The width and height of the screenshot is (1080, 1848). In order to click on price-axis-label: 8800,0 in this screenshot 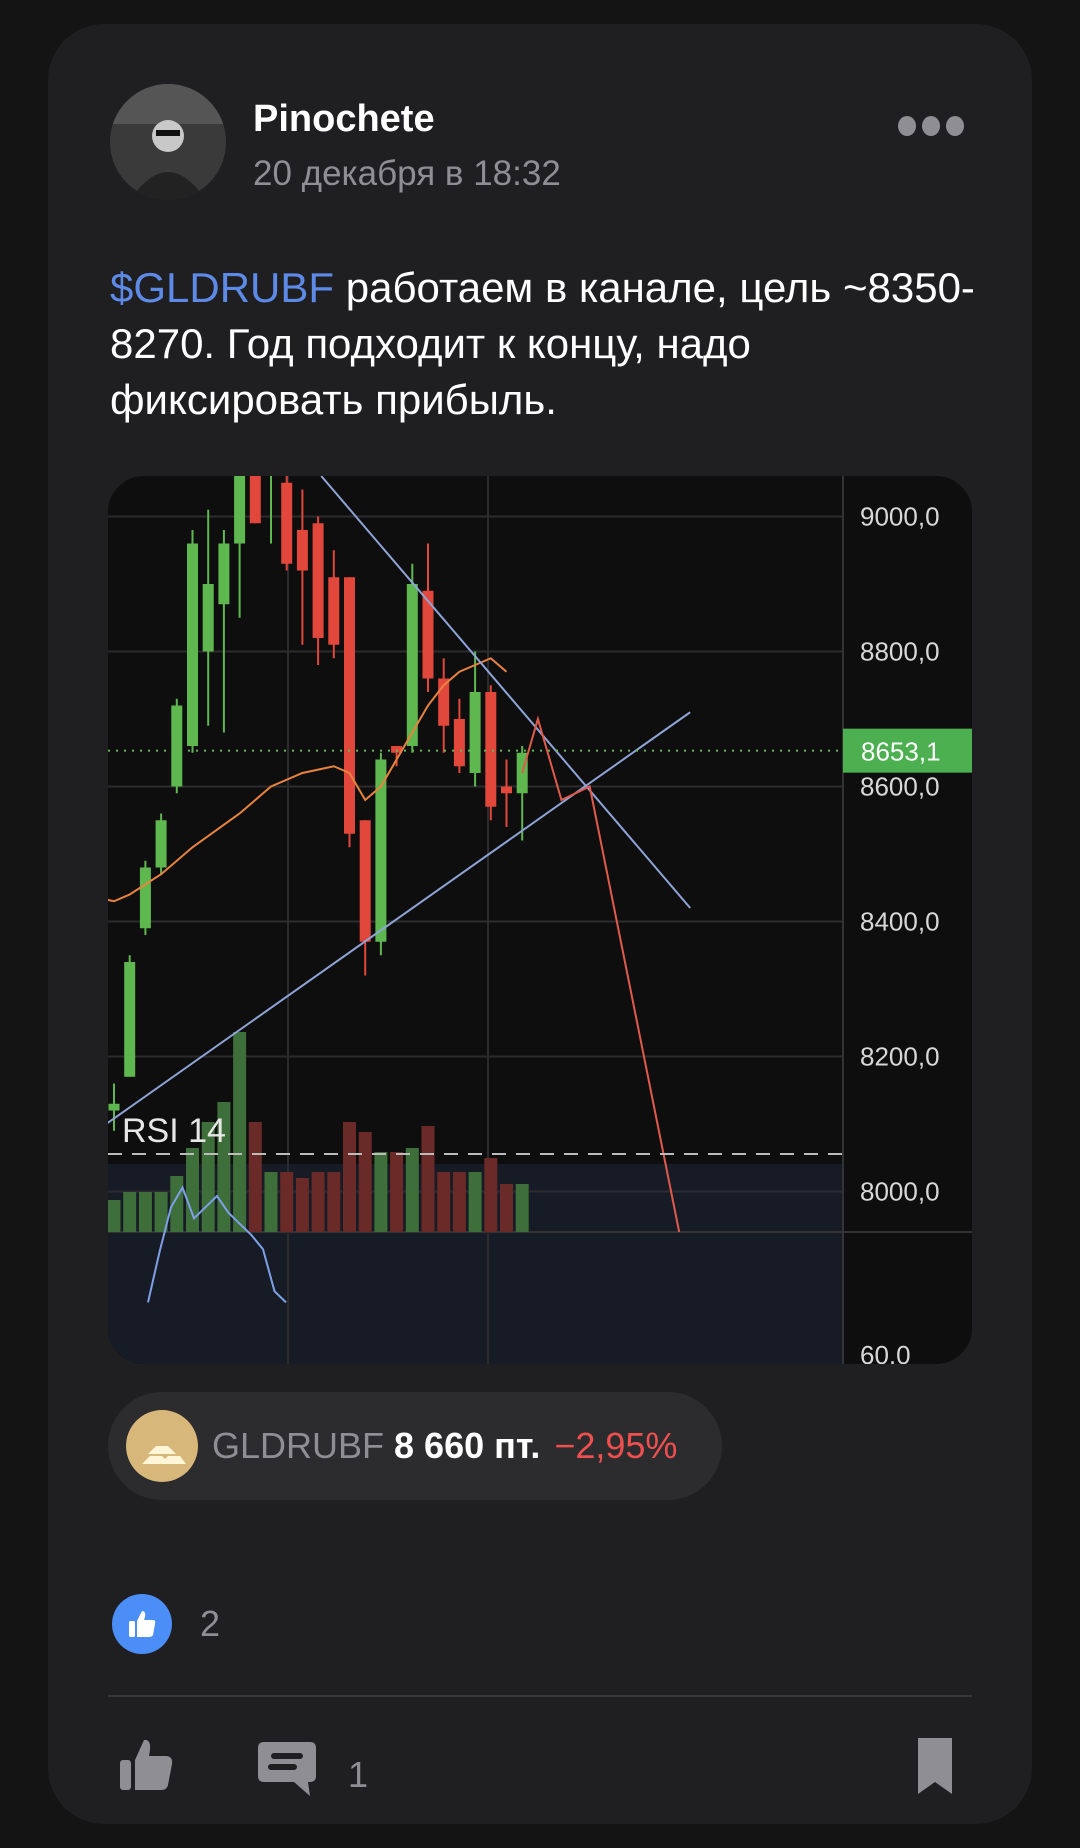, I will do `click(900, 652)`.